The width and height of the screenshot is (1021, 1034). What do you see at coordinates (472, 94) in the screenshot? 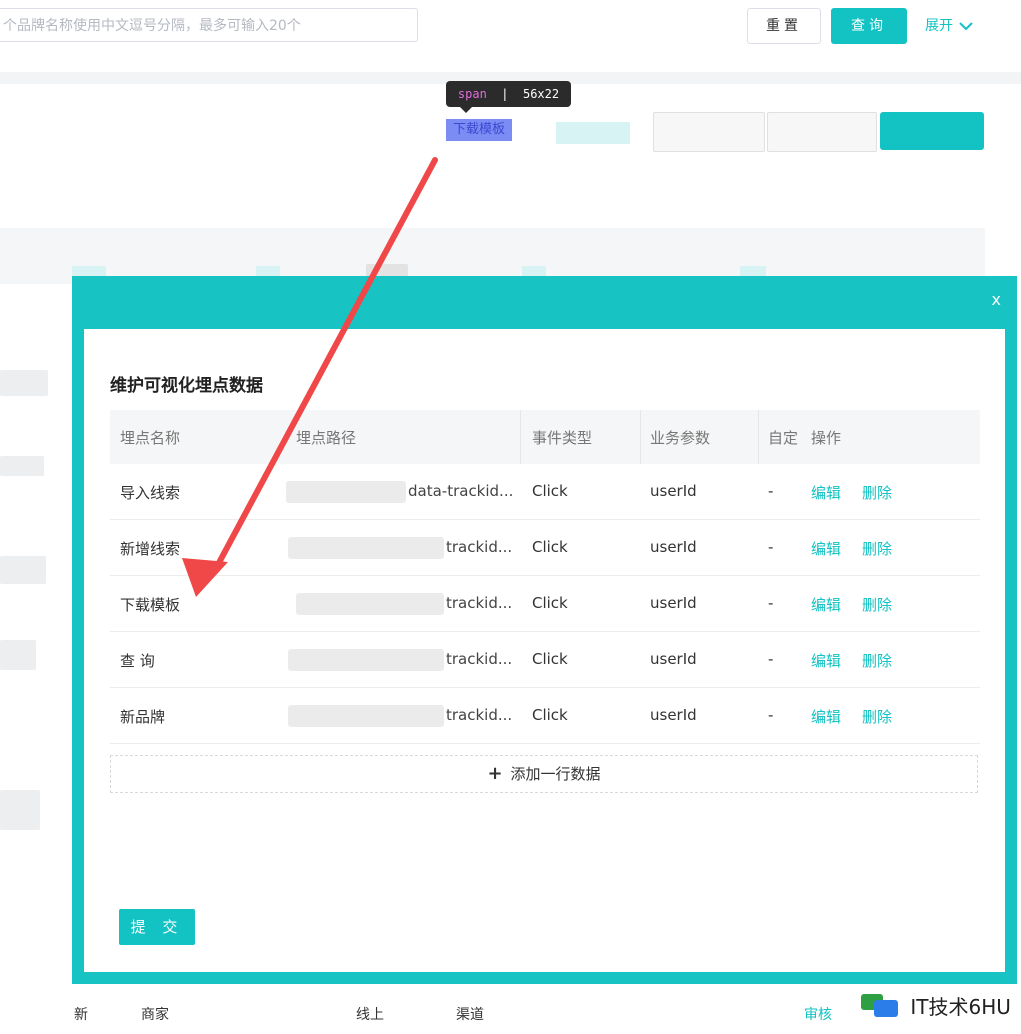
I see `inspector-tag: span` at bounding box center [472, 94].